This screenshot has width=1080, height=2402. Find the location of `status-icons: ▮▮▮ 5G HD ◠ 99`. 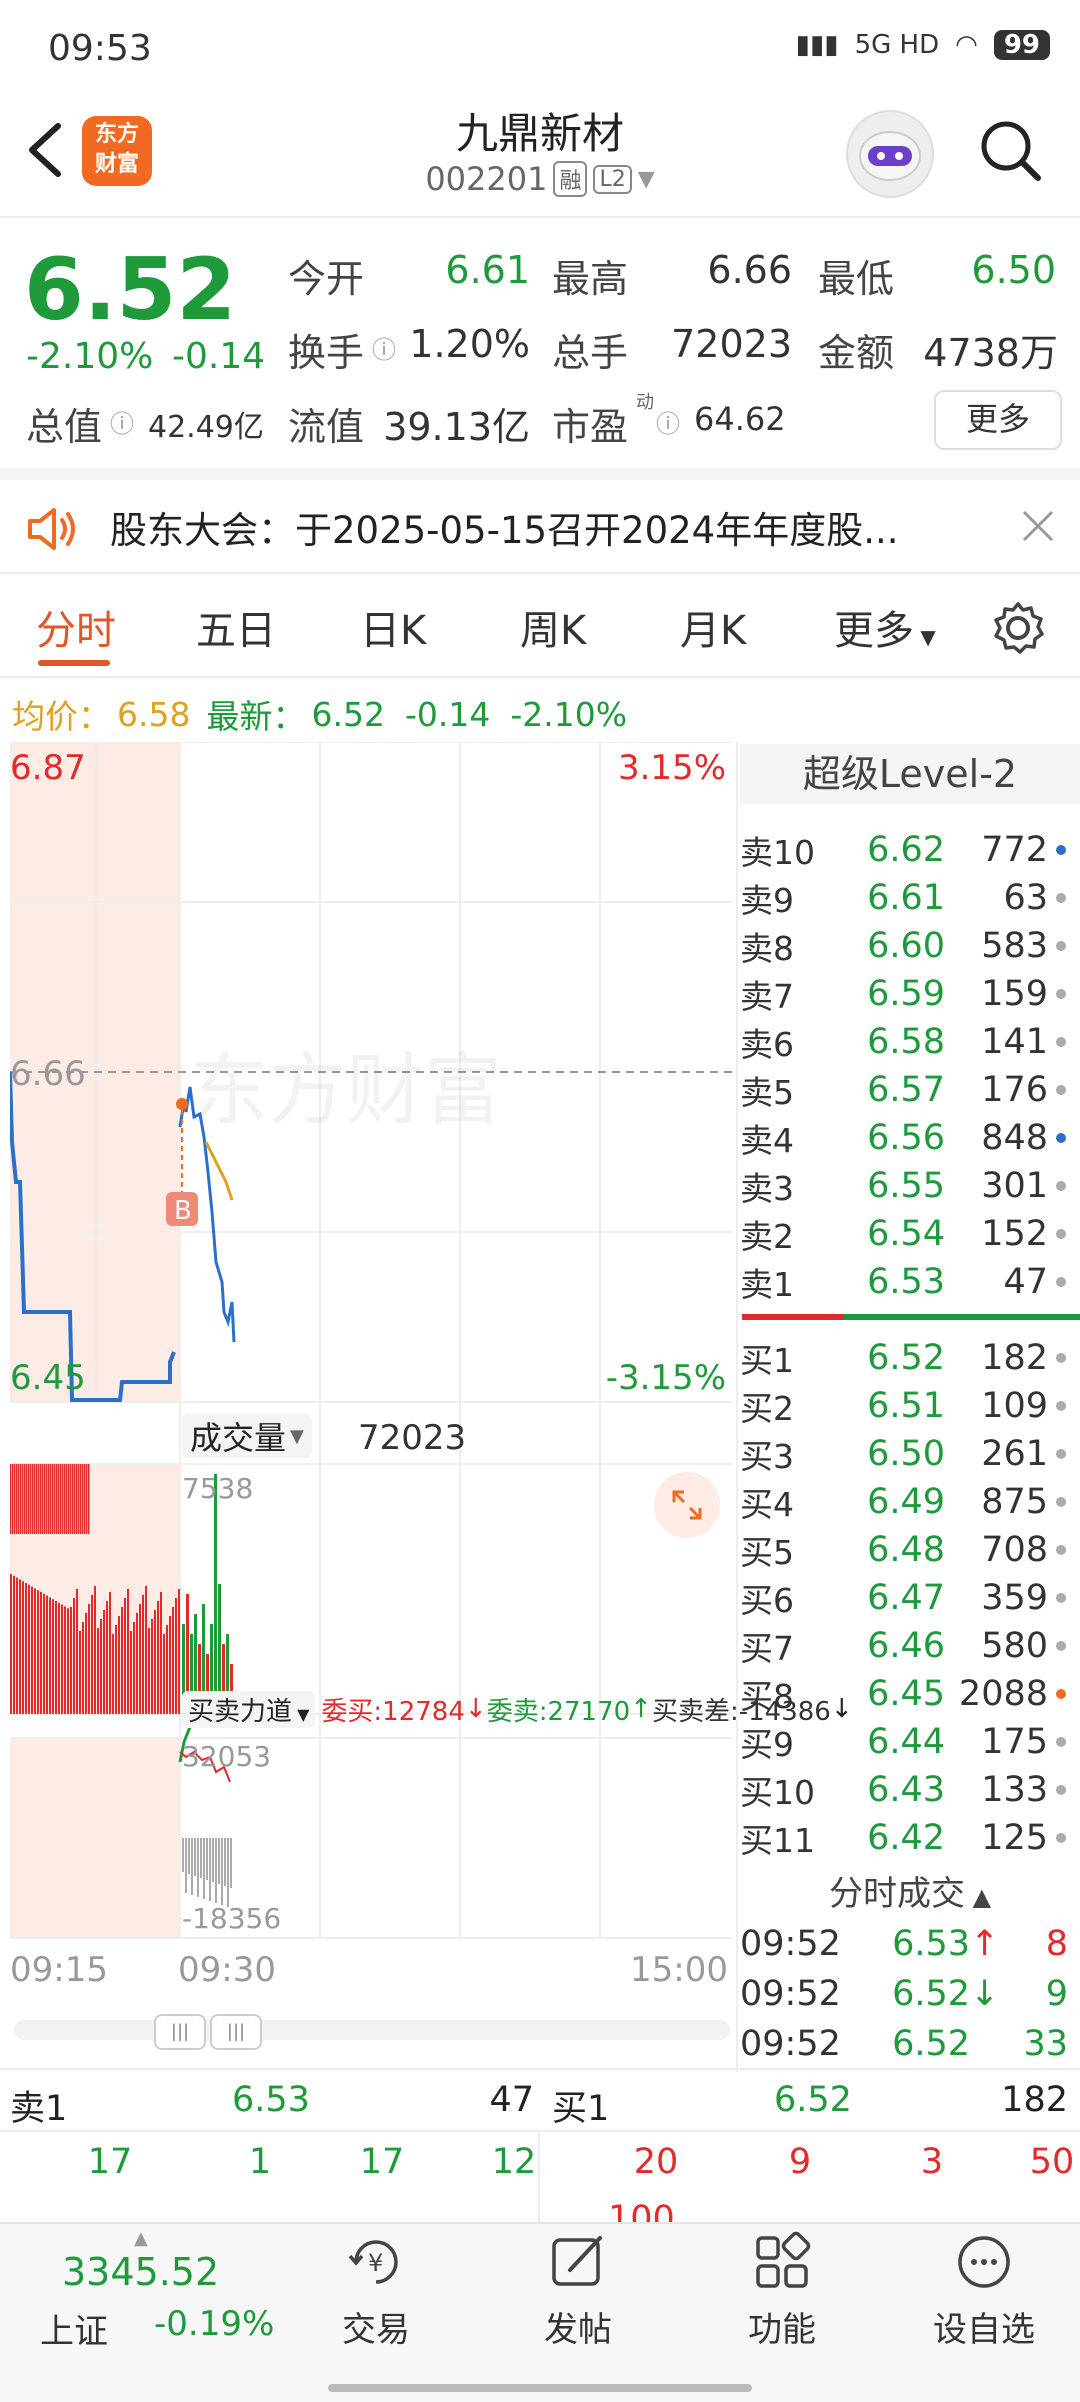

status-icons: ▮▮▮ 5G HD ◠ 99 is located at coordinates (923, 45).